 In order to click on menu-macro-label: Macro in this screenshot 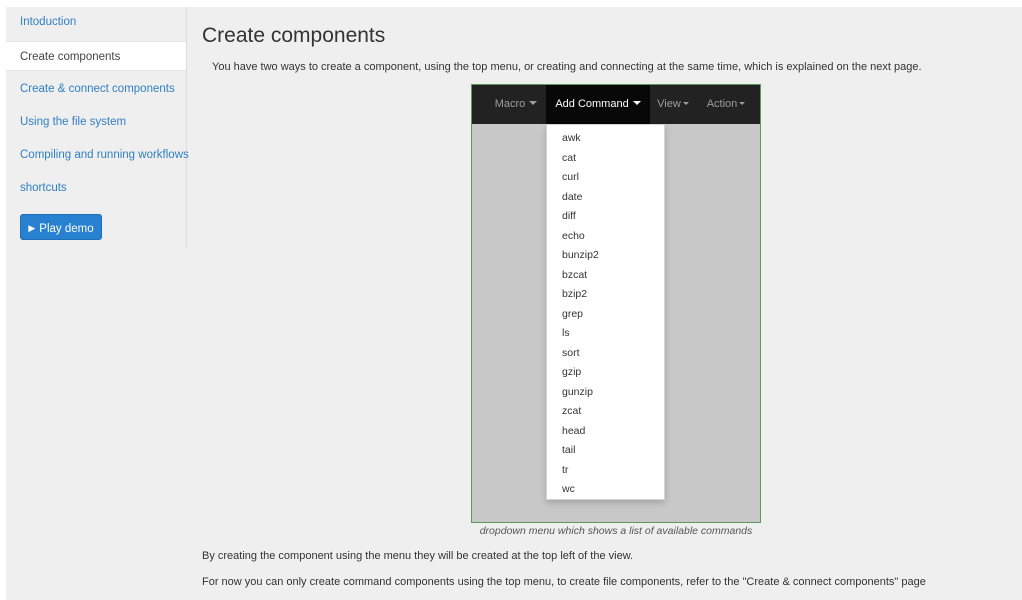, I will do `click(510, 104)`.